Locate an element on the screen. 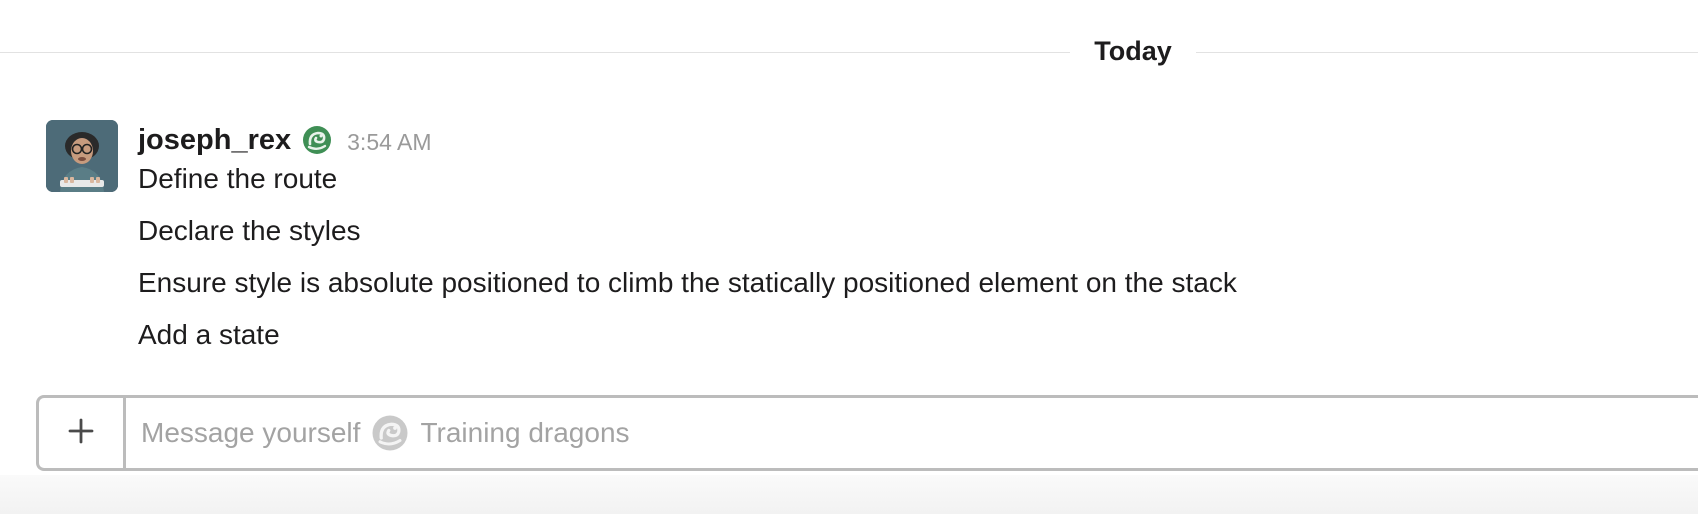  placeholder-suffix: Training dragons is located at coordinates (525, 432).